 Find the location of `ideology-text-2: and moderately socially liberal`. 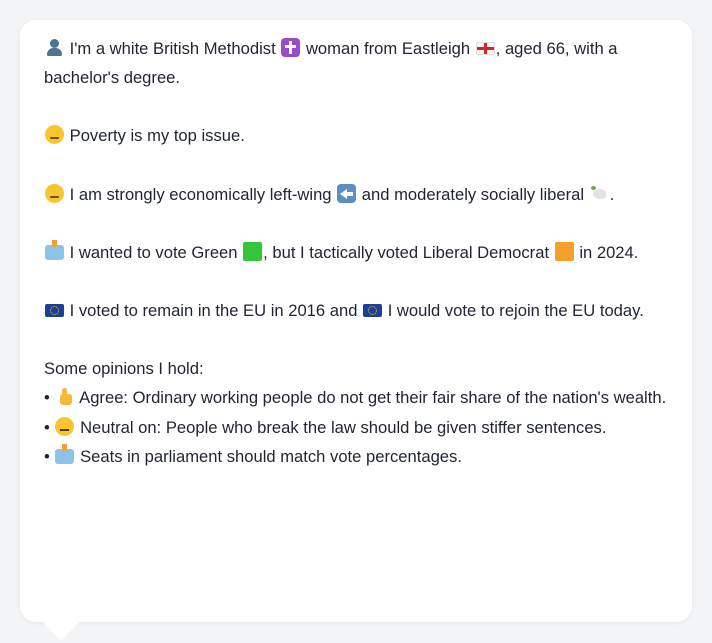

ideology-text-2: and moderately socially liberal is located at coordinates (473, 194).